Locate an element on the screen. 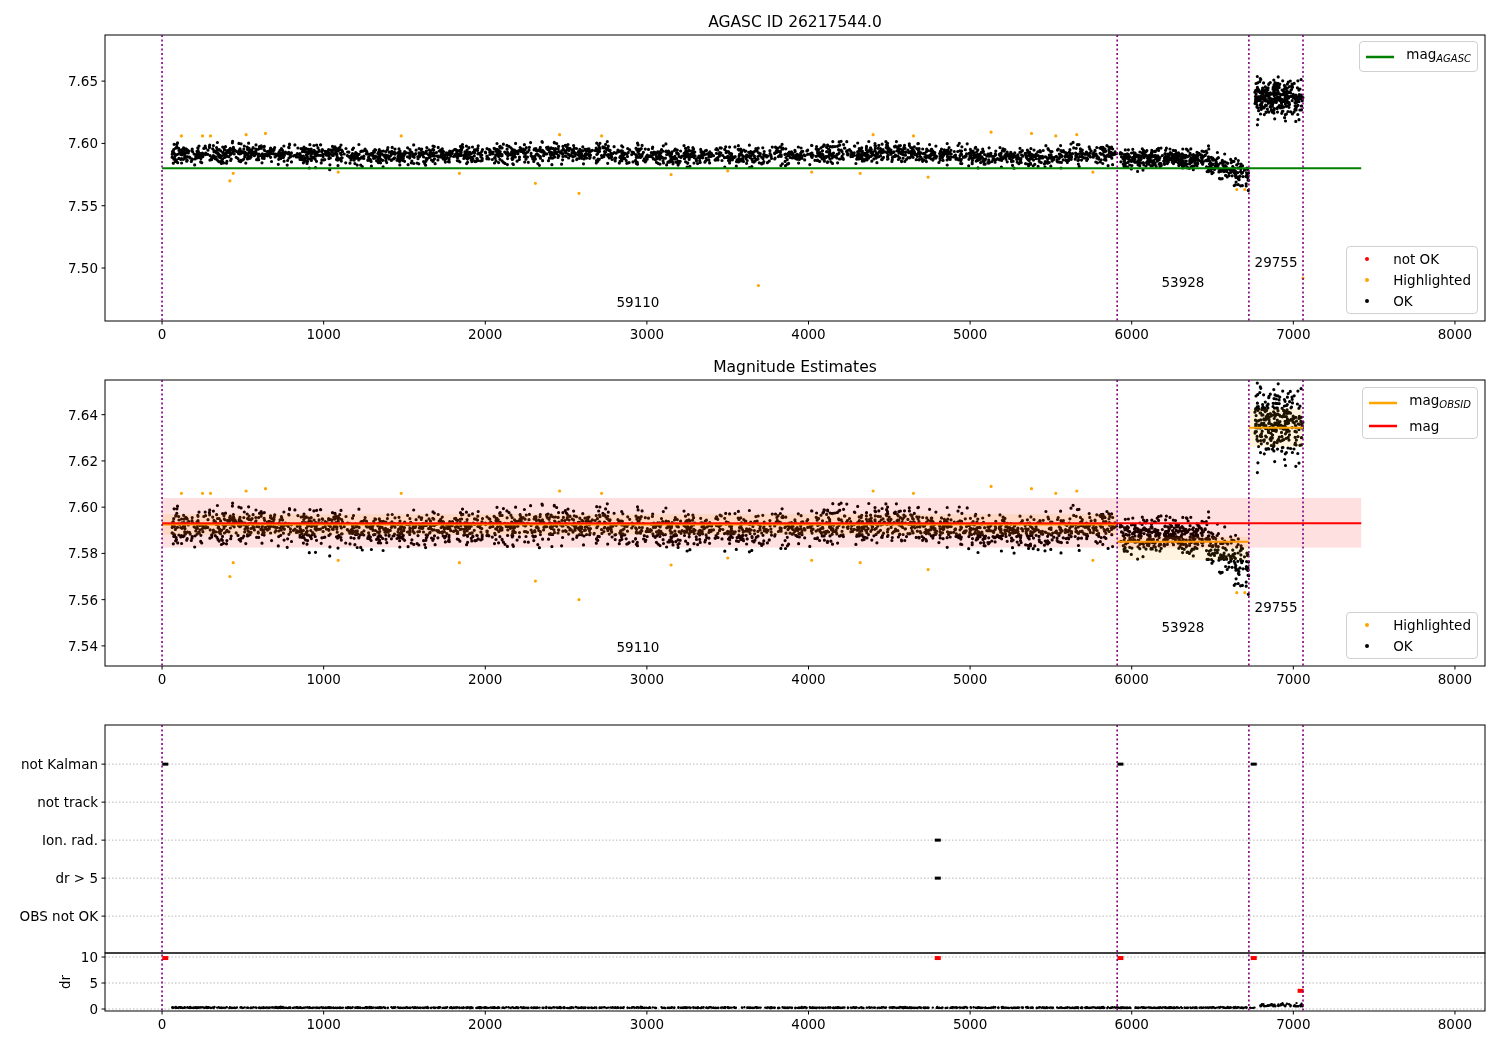  legend-label: mag is located at coordinates (1424, 426).